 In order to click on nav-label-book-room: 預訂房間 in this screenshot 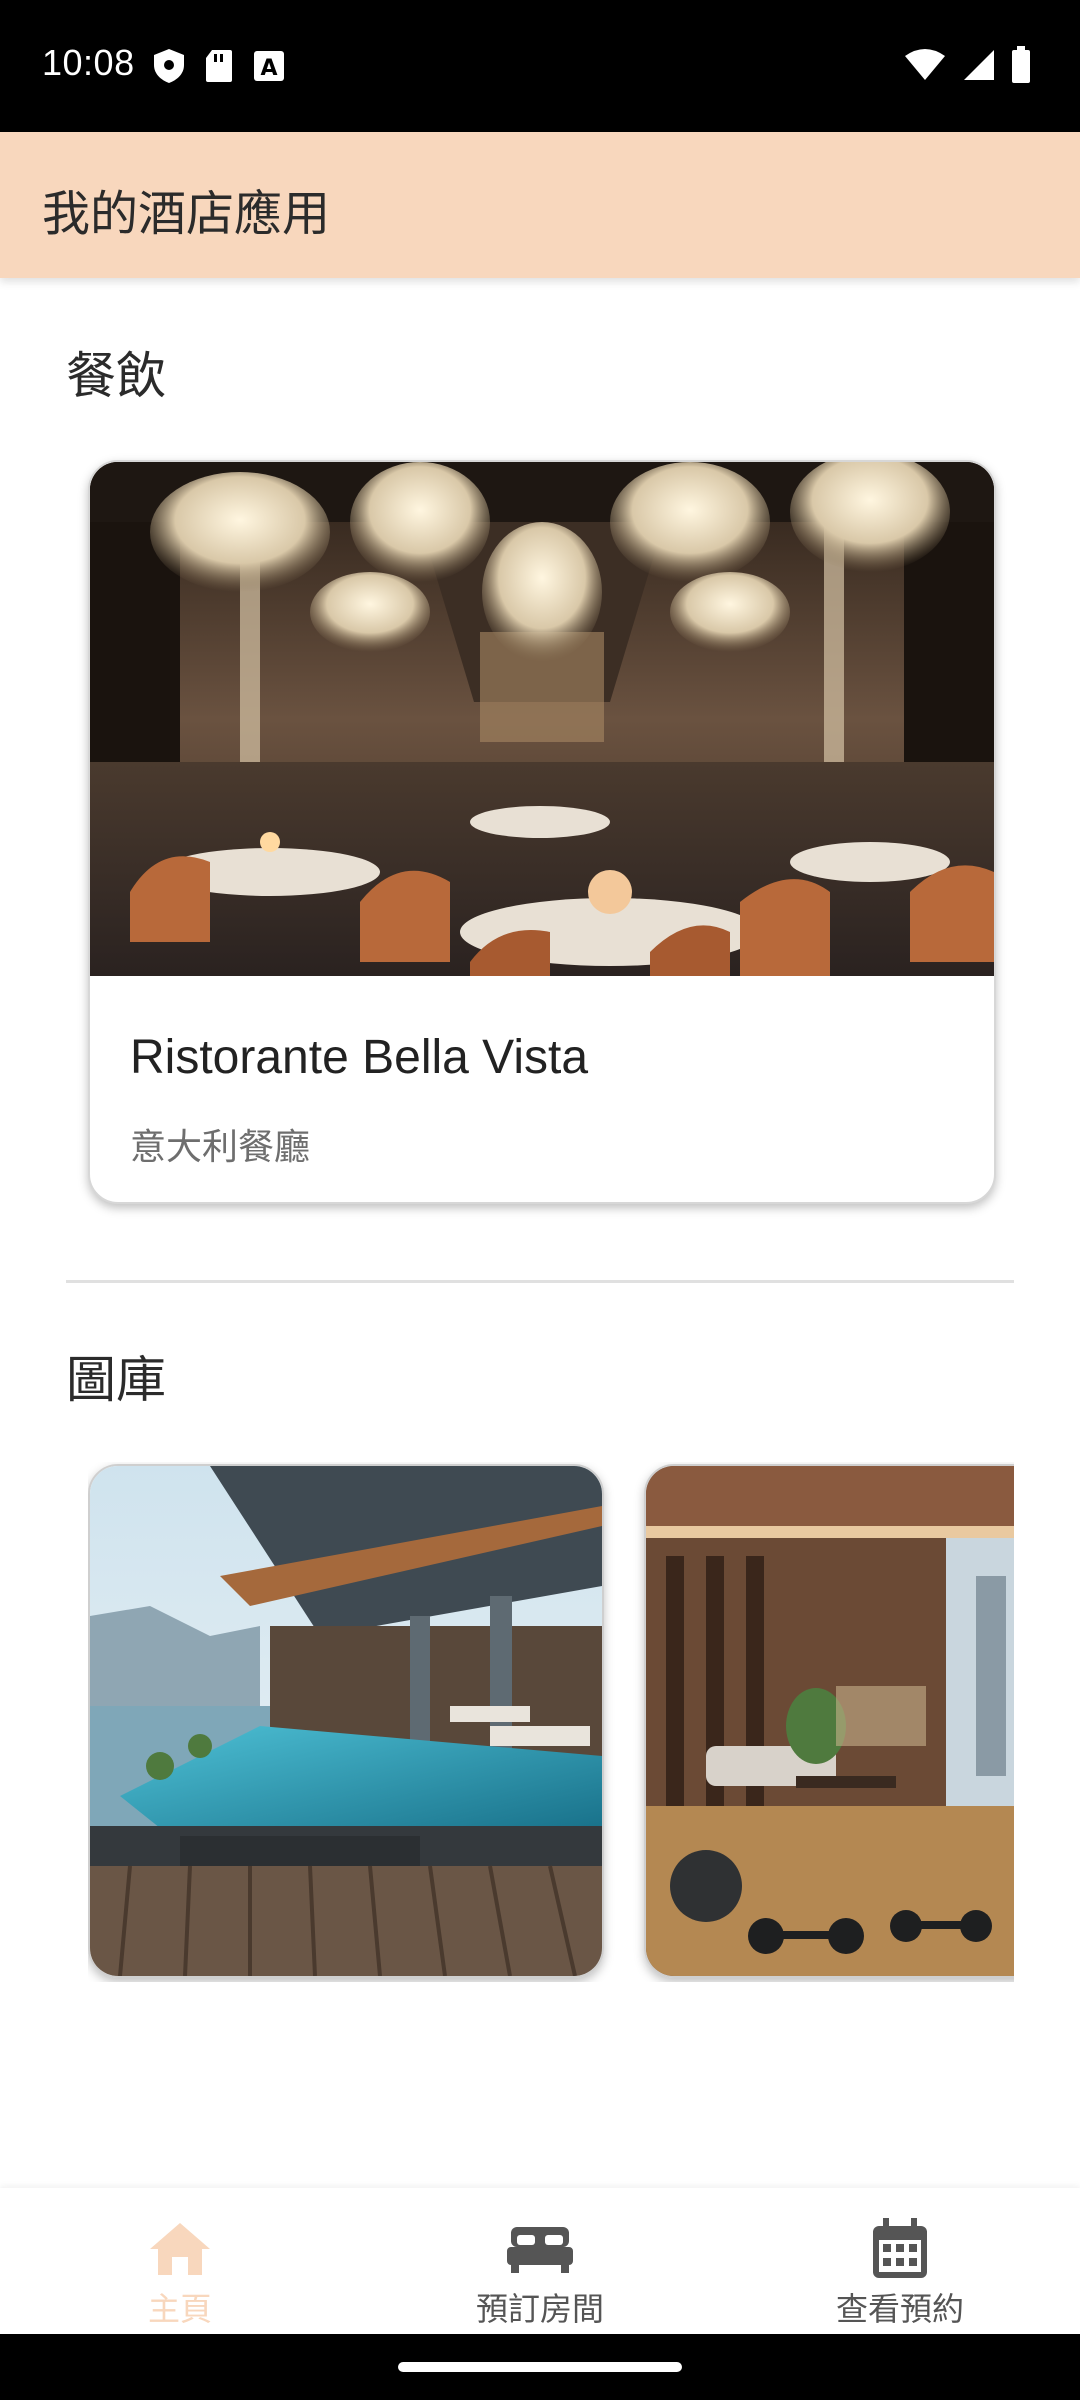, I will do `click(539, 2309)`.